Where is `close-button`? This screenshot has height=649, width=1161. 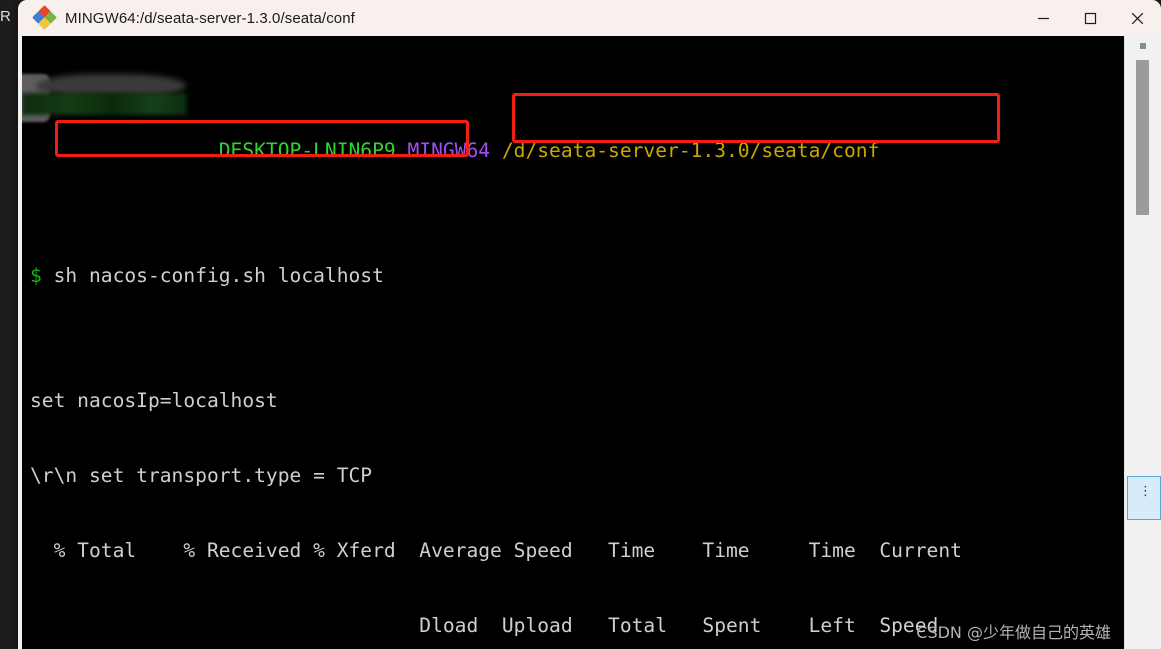
close-button is located at coordinates (1137, 18).